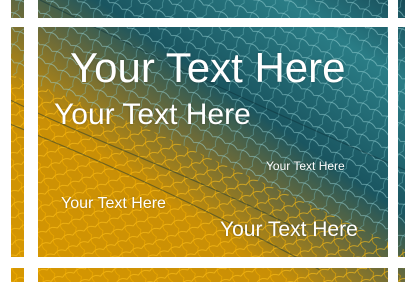  What do you see at coordinates (202, 22) in the screenshot?
I see `frame-top-bar` at bounding box center [202, 22].